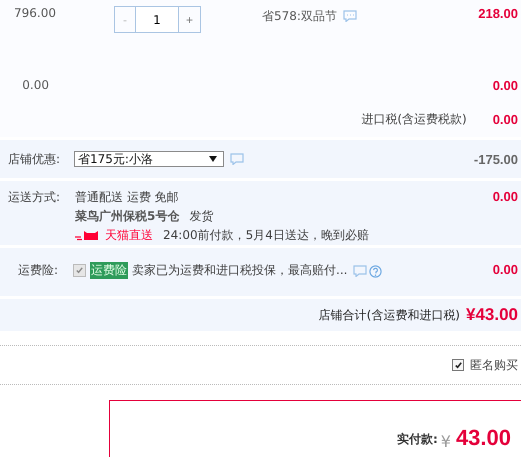  Describe the element at coordinates (505, 119) in the screenshot. I see `import-tax-amount: 0.00` at that location.